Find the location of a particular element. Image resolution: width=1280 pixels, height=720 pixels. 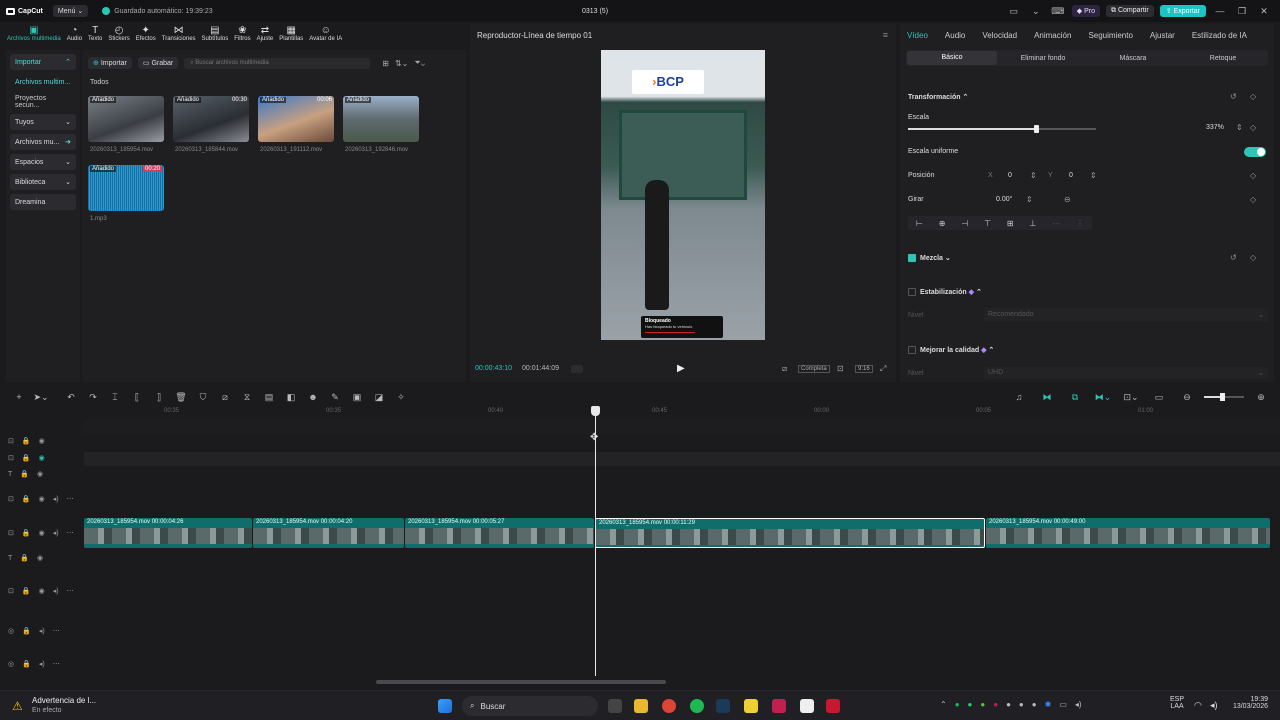

stabilize-heading: Estabilización ◆ ⌃ is located at coordinates (951, 292).